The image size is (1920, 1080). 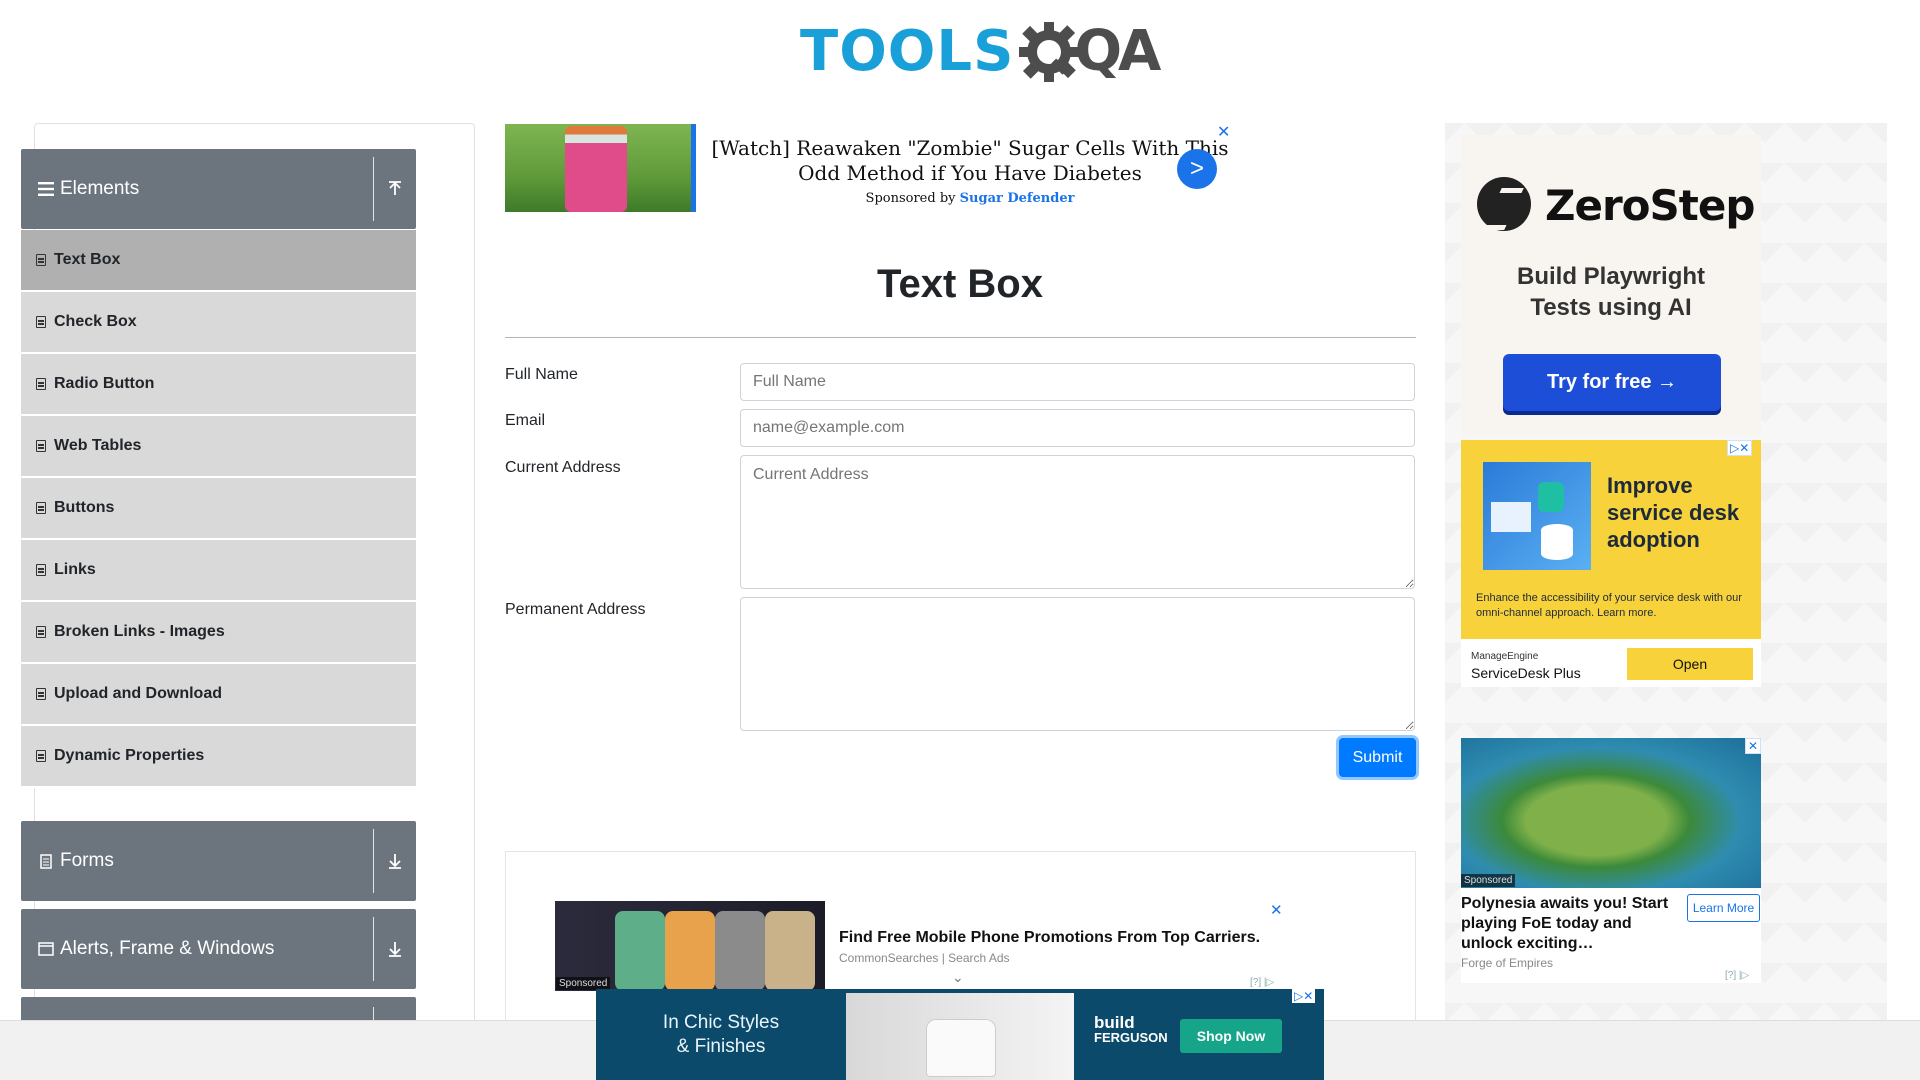 I want to click on group-label: Alerts, Frame & Windows, so click(x=167, y=948).